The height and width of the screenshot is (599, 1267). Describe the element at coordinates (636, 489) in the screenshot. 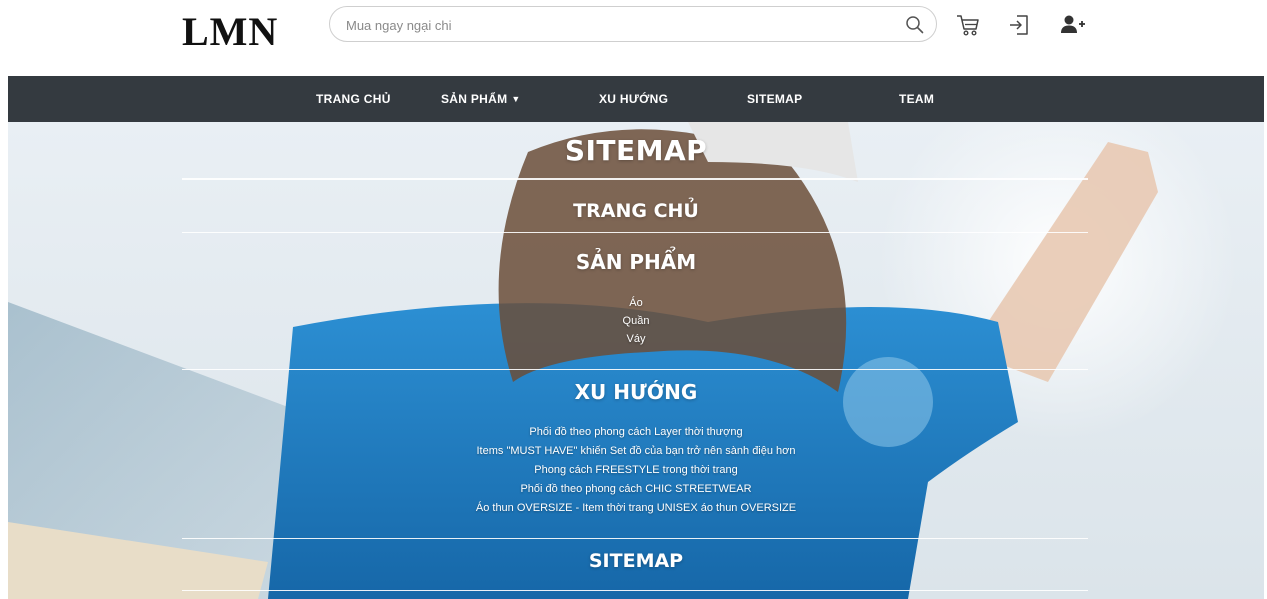

I see `sitemap-link-trend-4: Phối đồ theo phong cách CHIC STREETWEAR` at that location.